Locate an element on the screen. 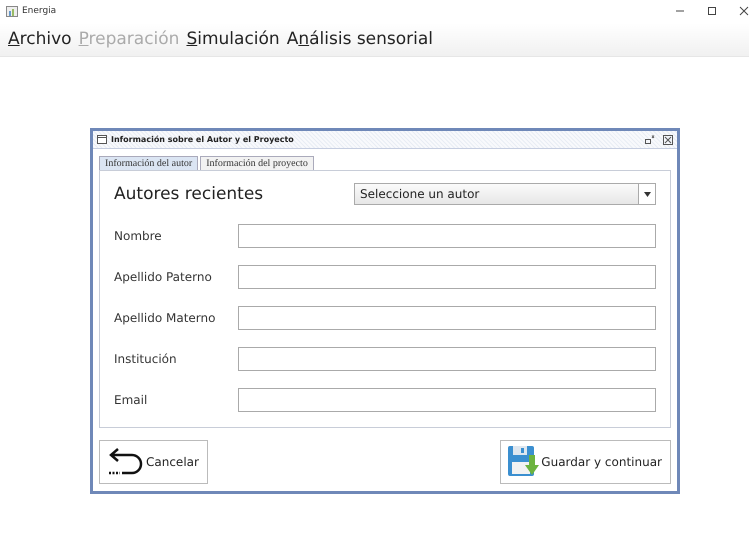 Image resolution: width=749 pixels, height=533 pixels. field-label: Email is located at coordinates (131, 399).